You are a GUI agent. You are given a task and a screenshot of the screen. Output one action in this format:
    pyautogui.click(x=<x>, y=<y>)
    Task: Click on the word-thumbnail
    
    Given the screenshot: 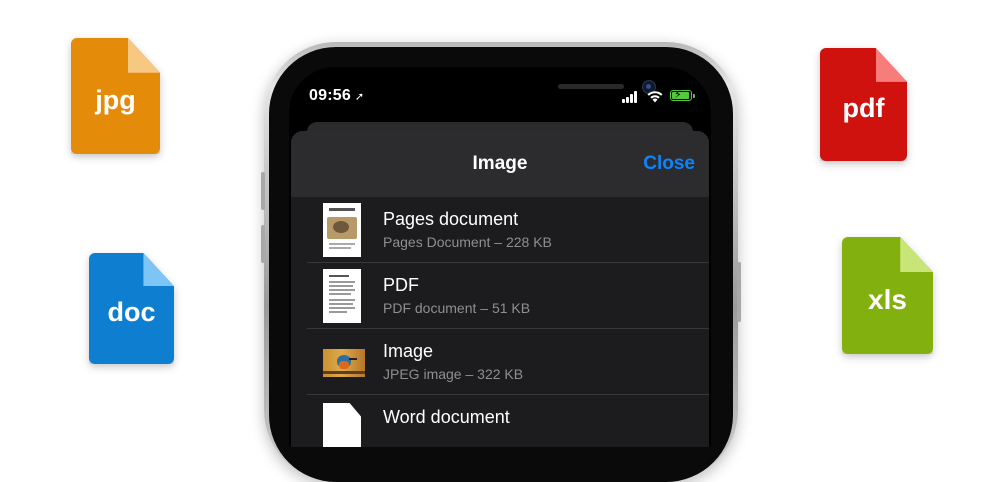 What is the action you would take?
    pyautogui.click(x=342, y=425)
    